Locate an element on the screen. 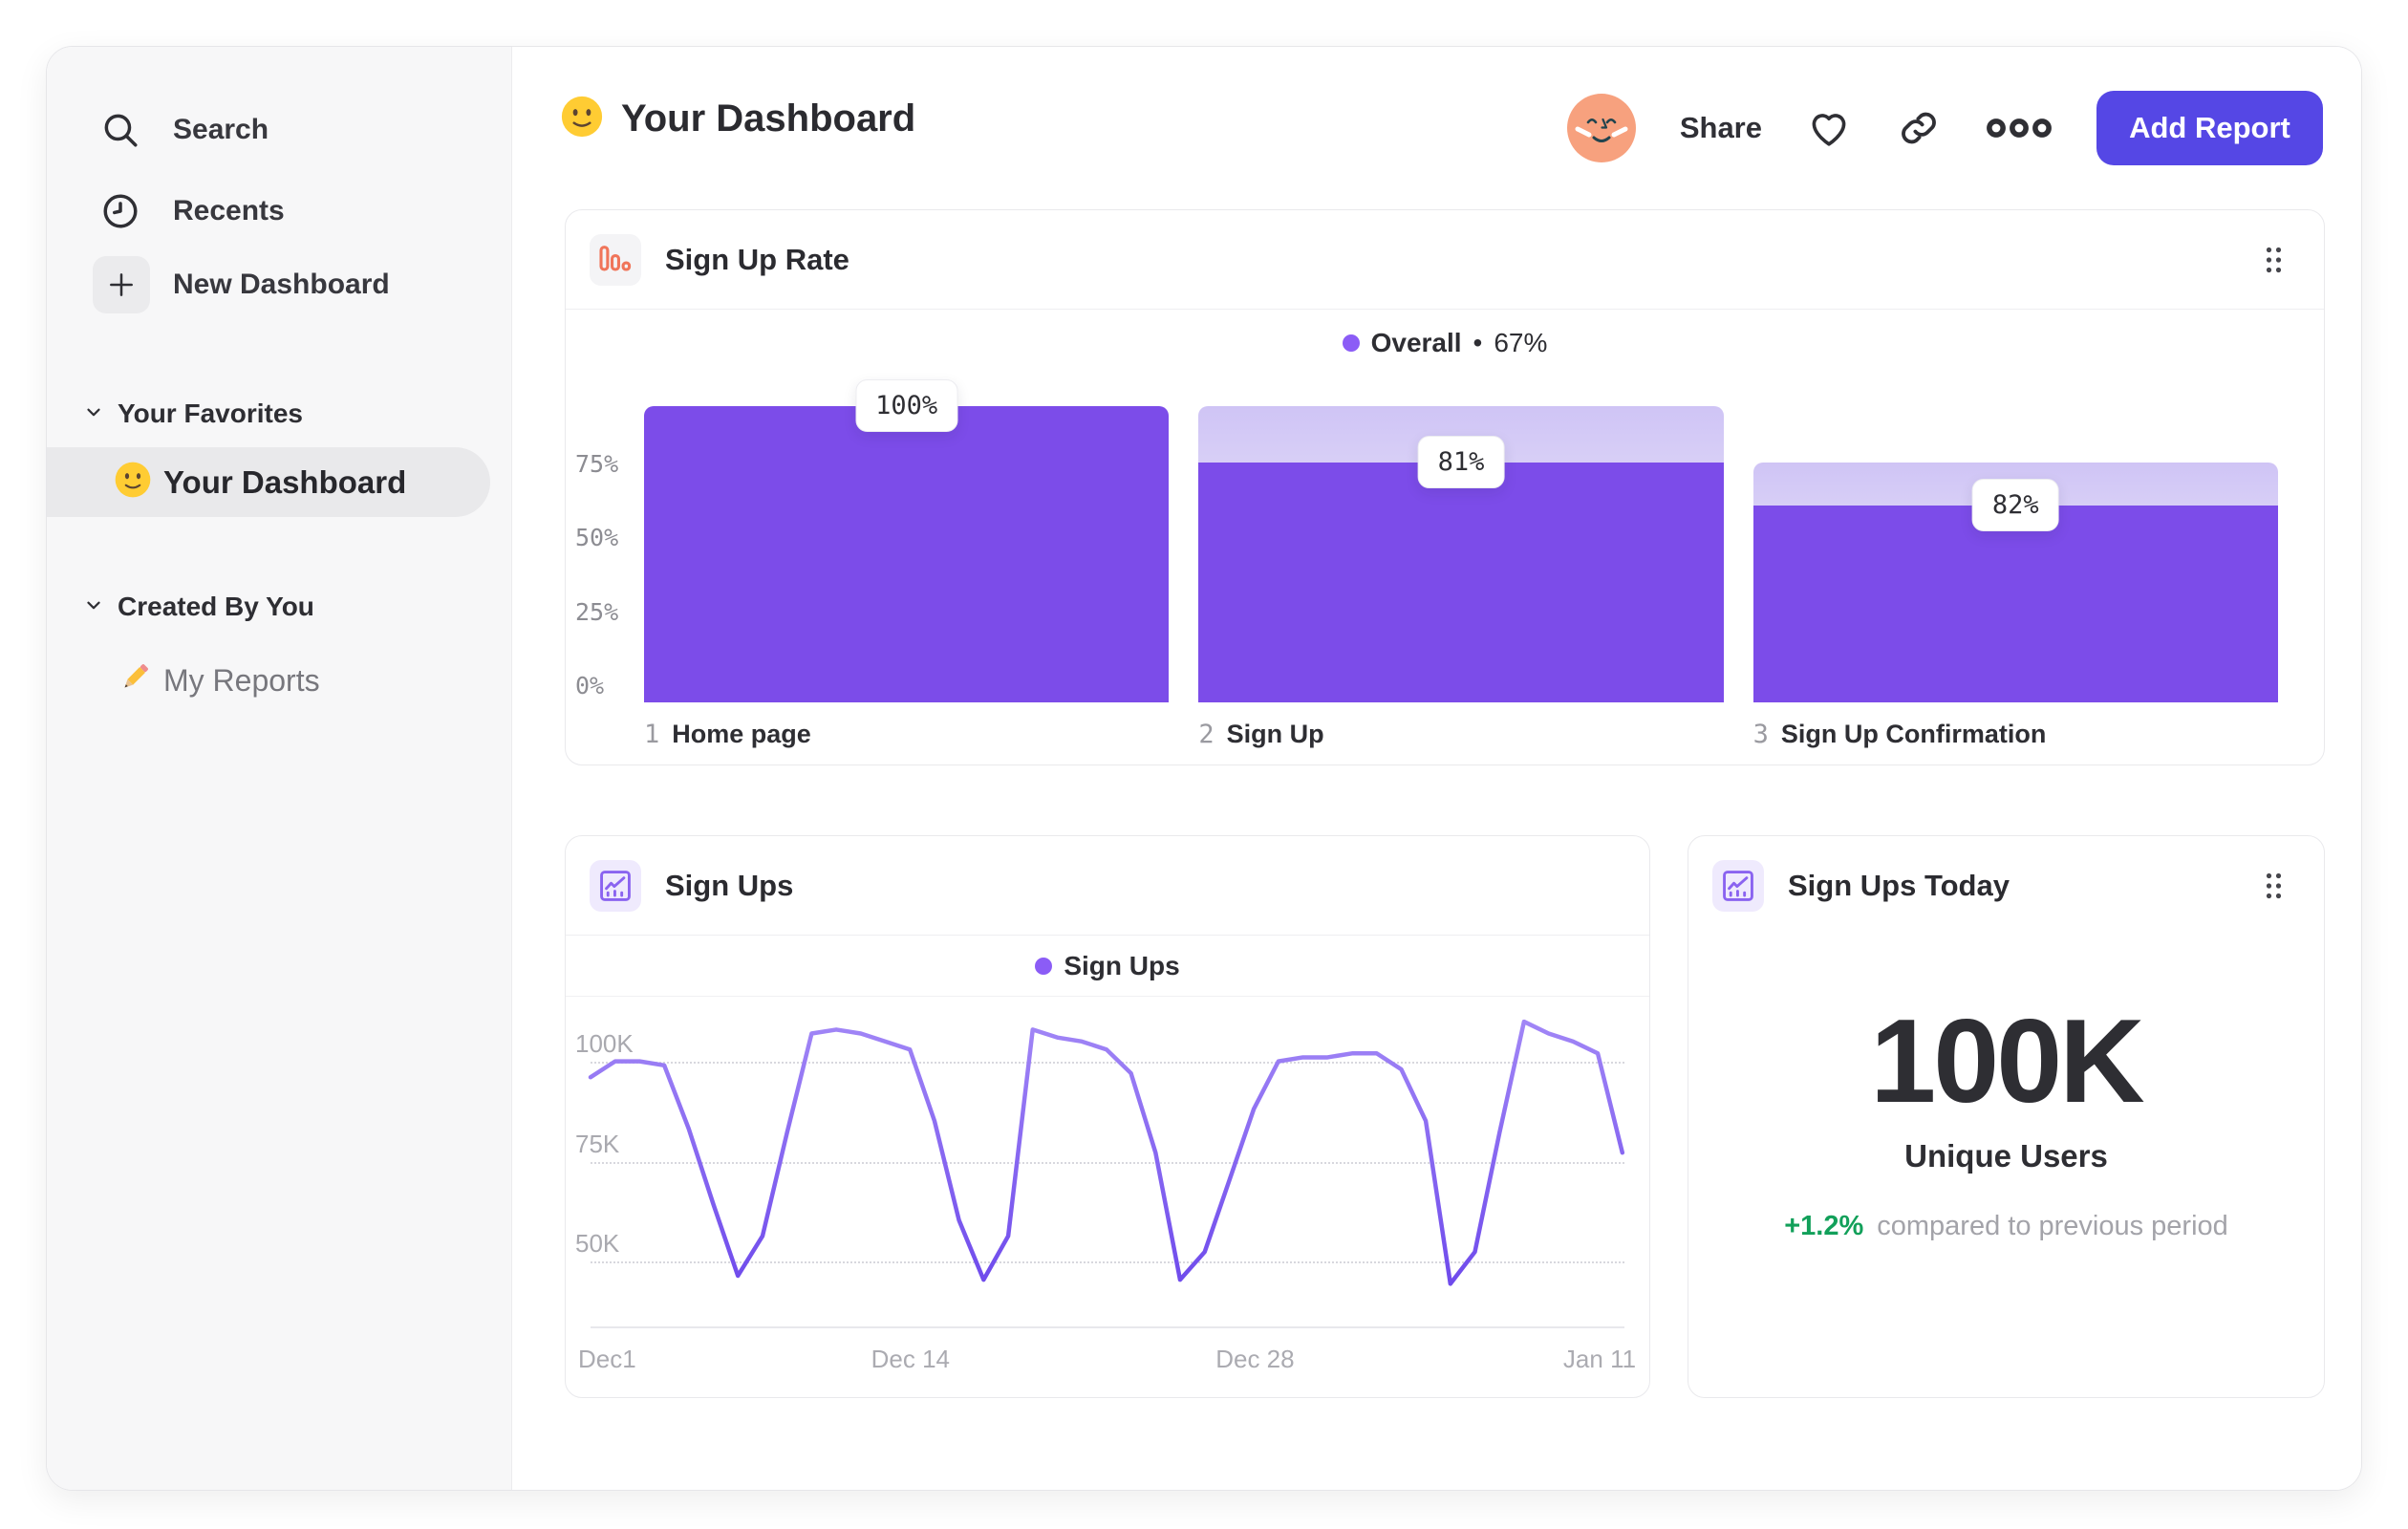 The width and height of the screenshot is (2408, 1529). sidebar-item-label: Search is located at coordinates (221, 129).